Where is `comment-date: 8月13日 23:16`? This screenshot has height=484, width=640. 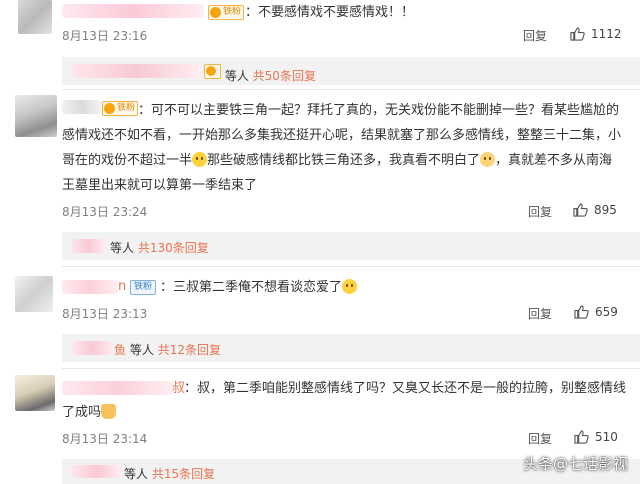
comment-date: 8月13日 23:16 is located at coordinates (105, 36).